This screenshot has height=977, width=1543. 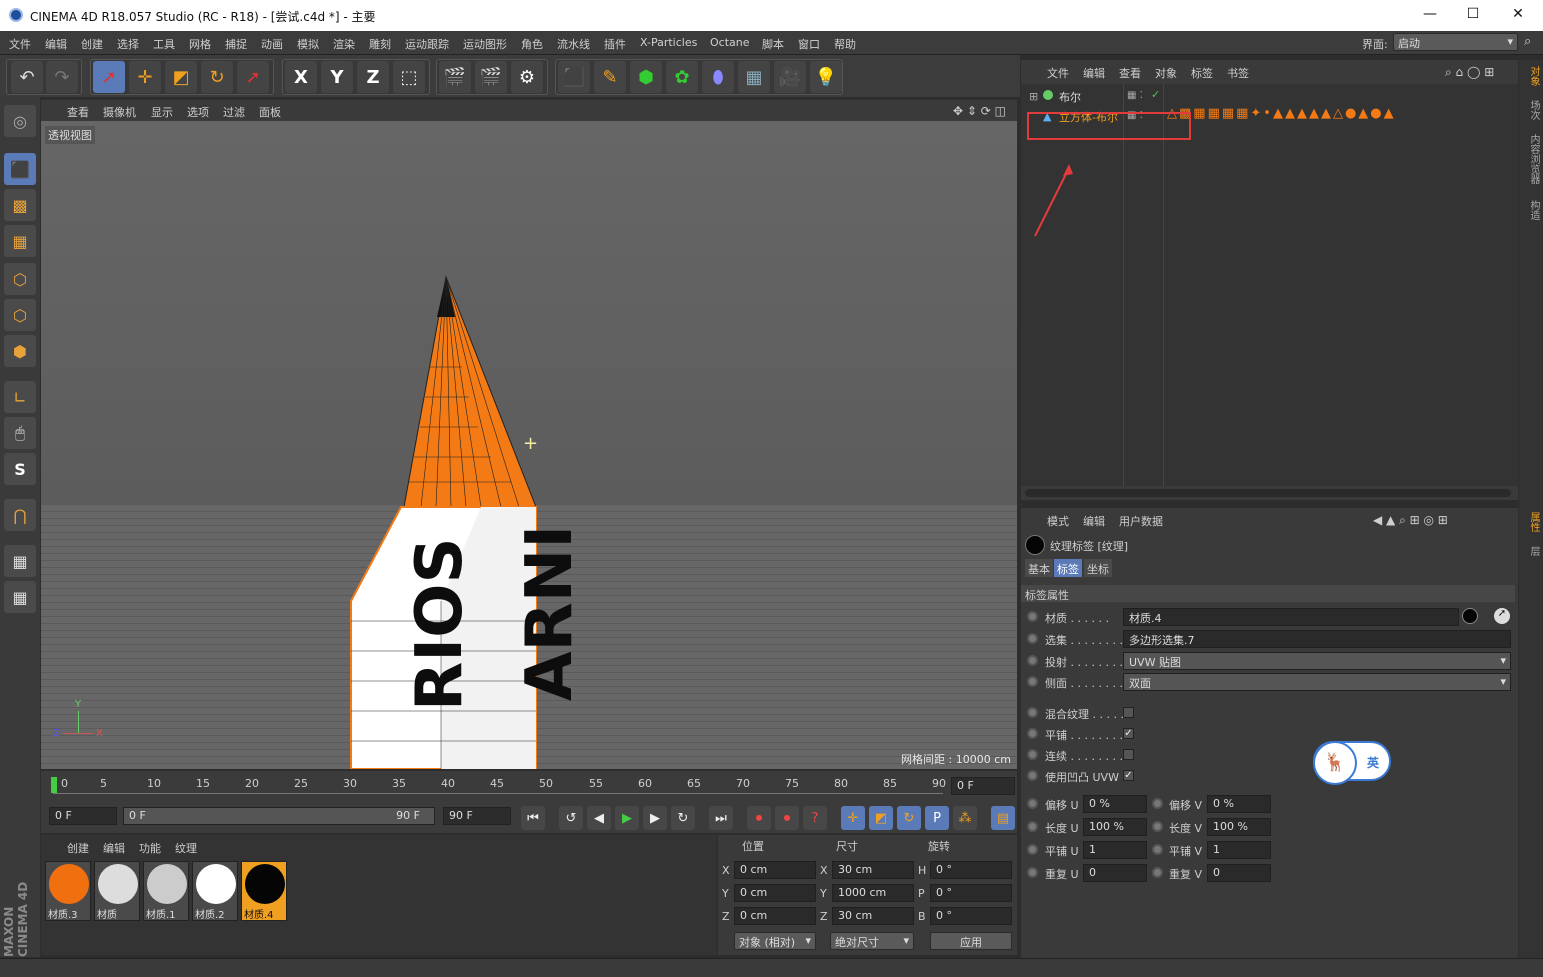 I want to click on menu-edit: 编辑, so click(x=56, y=44).